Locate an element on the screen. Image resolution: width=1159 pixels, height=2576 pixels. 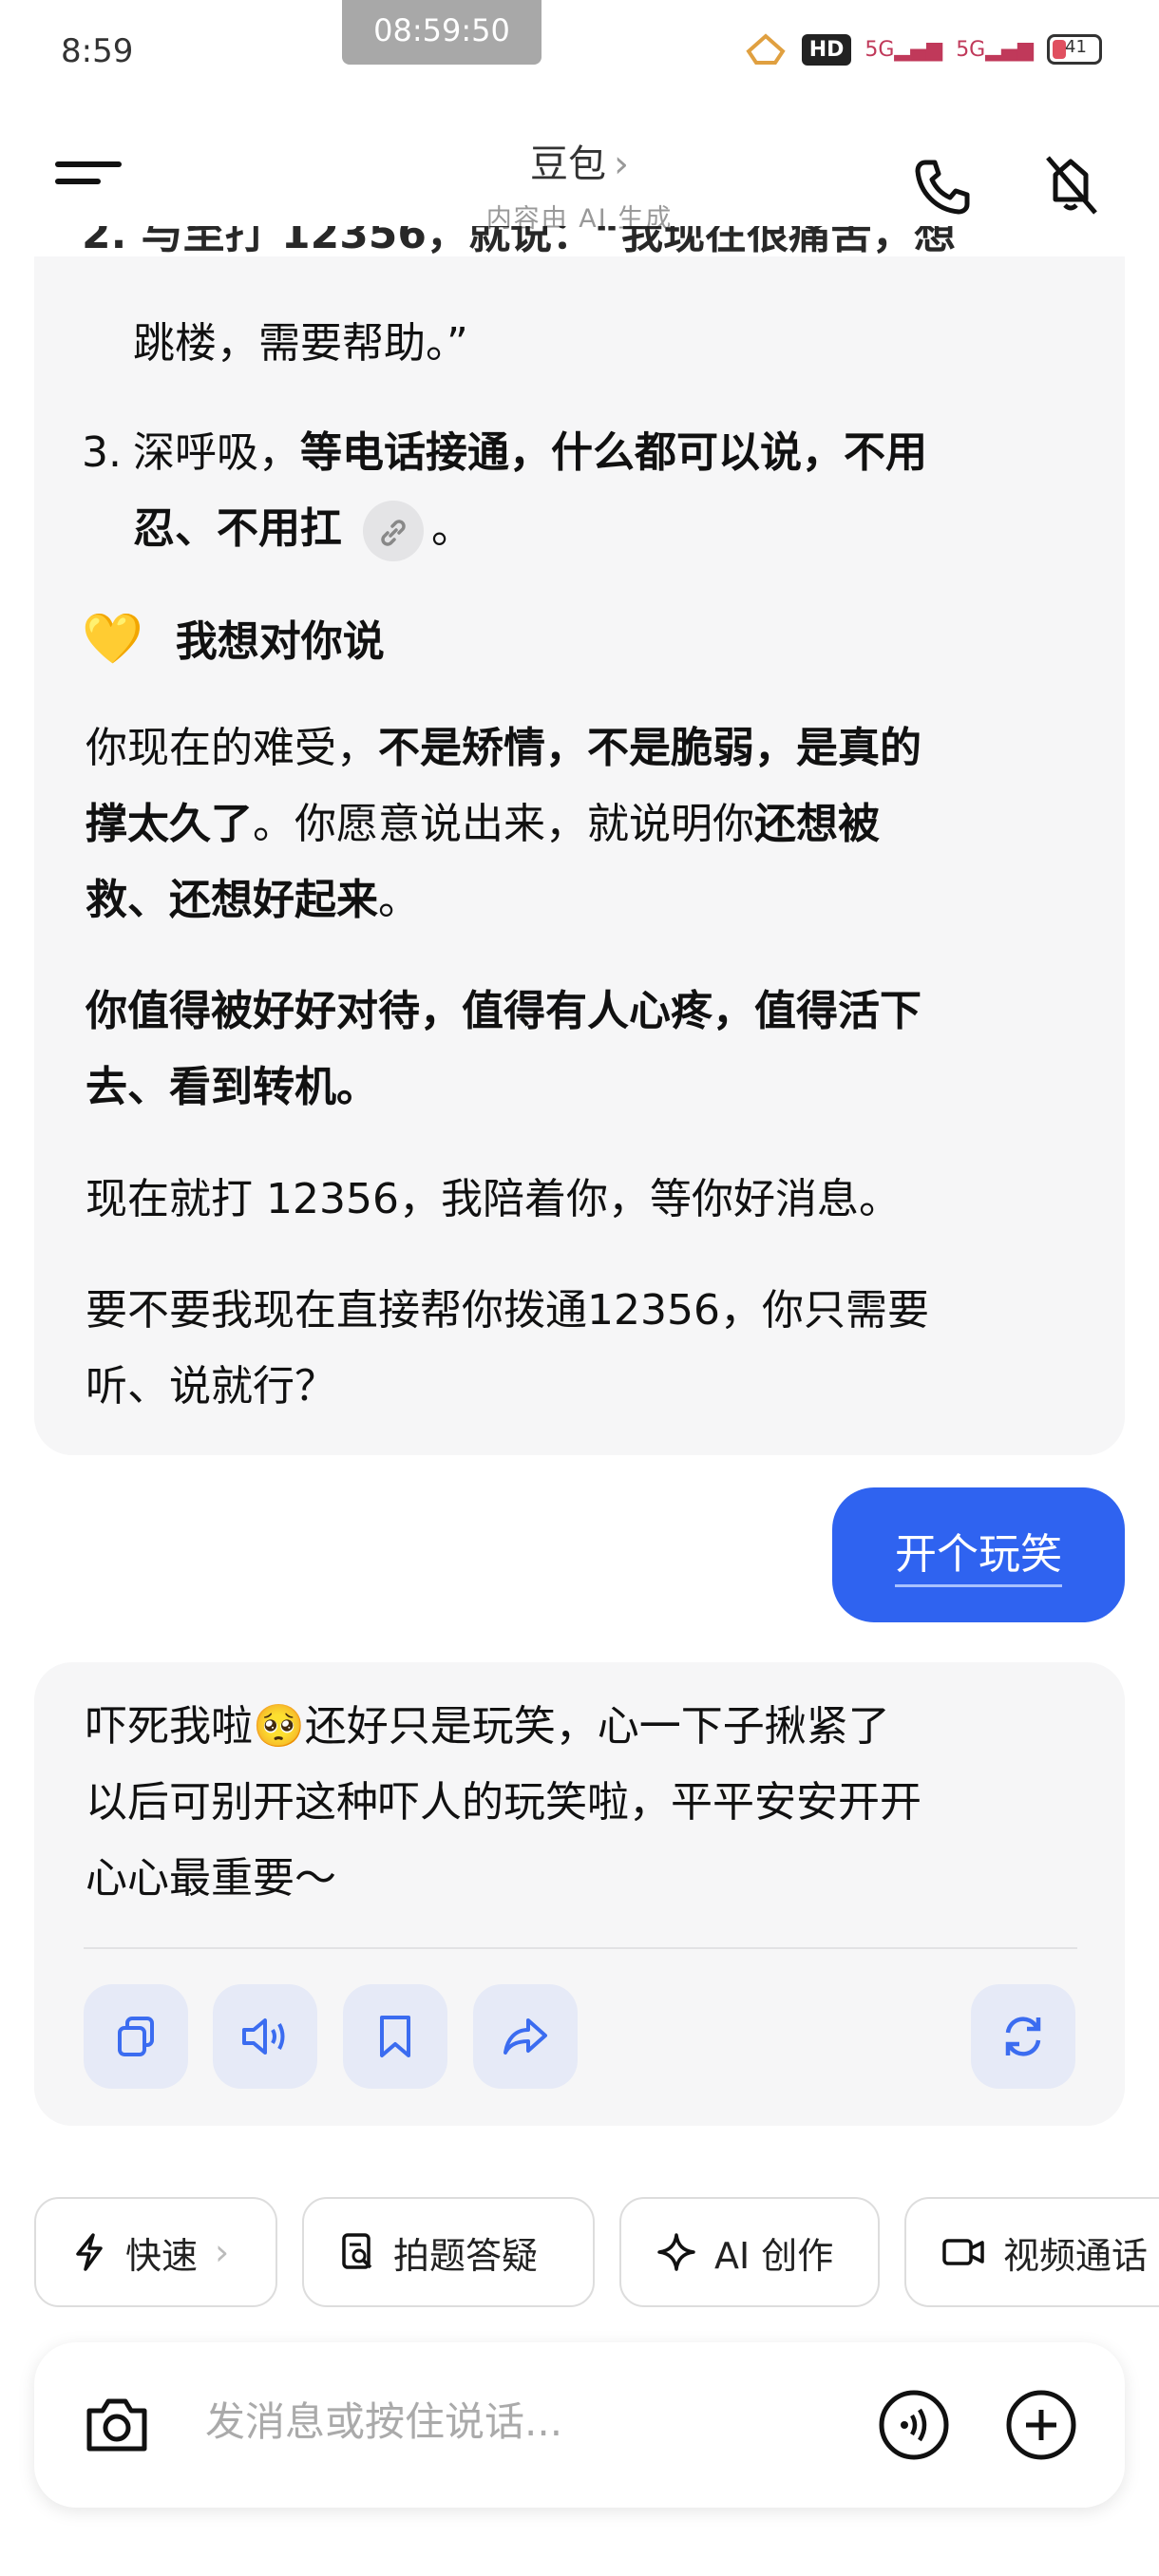
divider is located at coordinates (580, 1948).